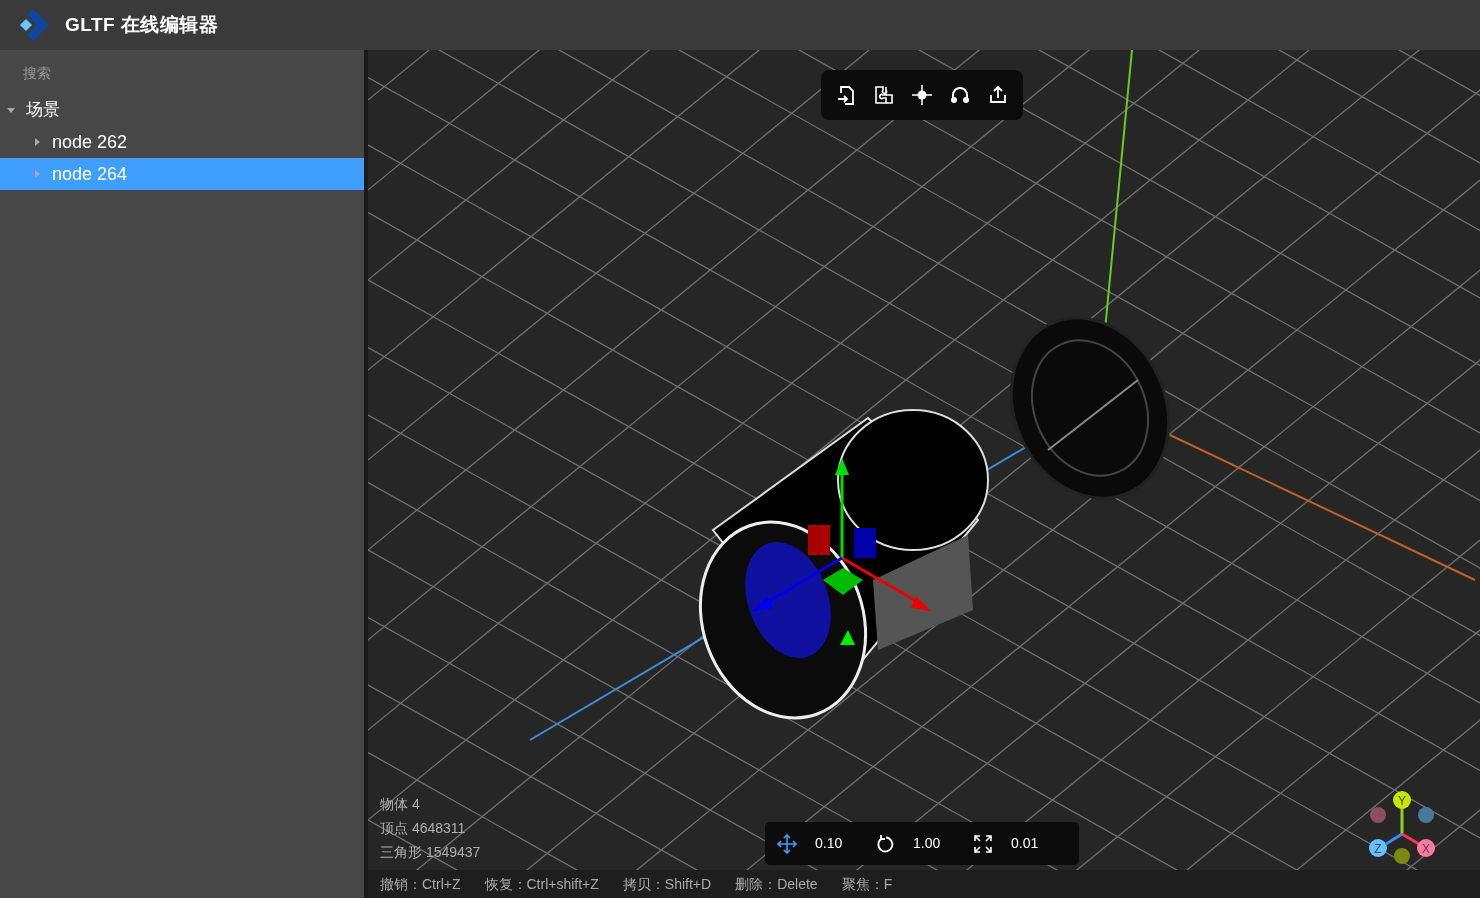  Describe the element at coordinates (998, 95) in the screenshot. I see `upload-icon` at that location.